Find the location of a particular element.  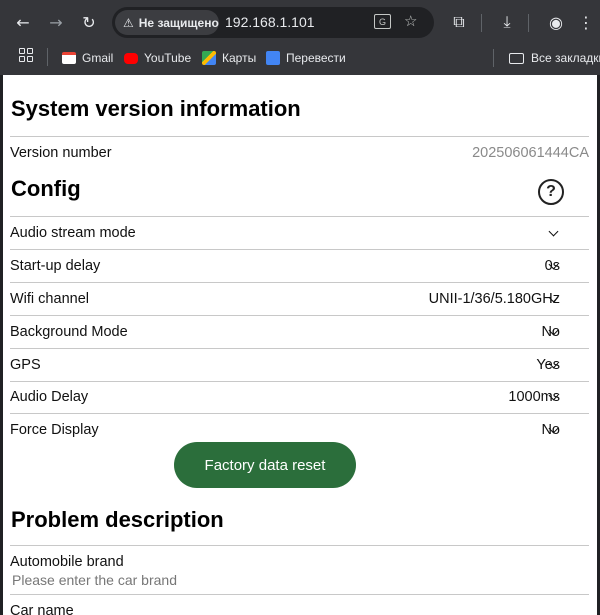

warning-icon: ⚠ is located at coordinates (128, 22).